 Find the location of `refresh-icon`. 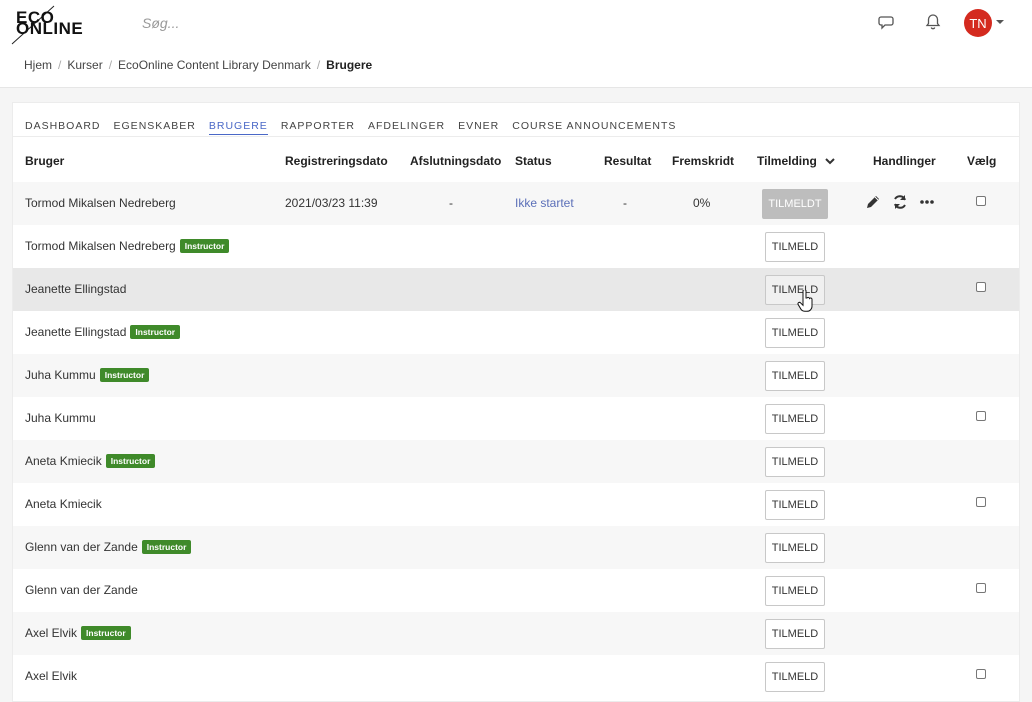

refresh-icon is located at coordinates (900, 202).